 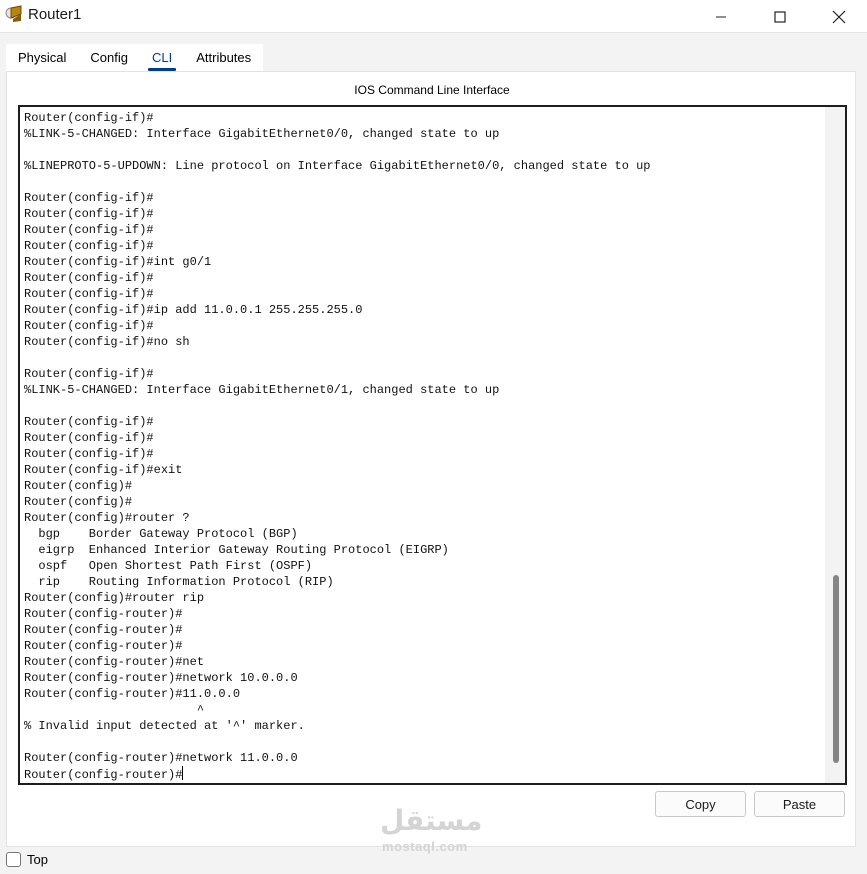 I want to click on minimize-icon, so click(x=721, y=16).